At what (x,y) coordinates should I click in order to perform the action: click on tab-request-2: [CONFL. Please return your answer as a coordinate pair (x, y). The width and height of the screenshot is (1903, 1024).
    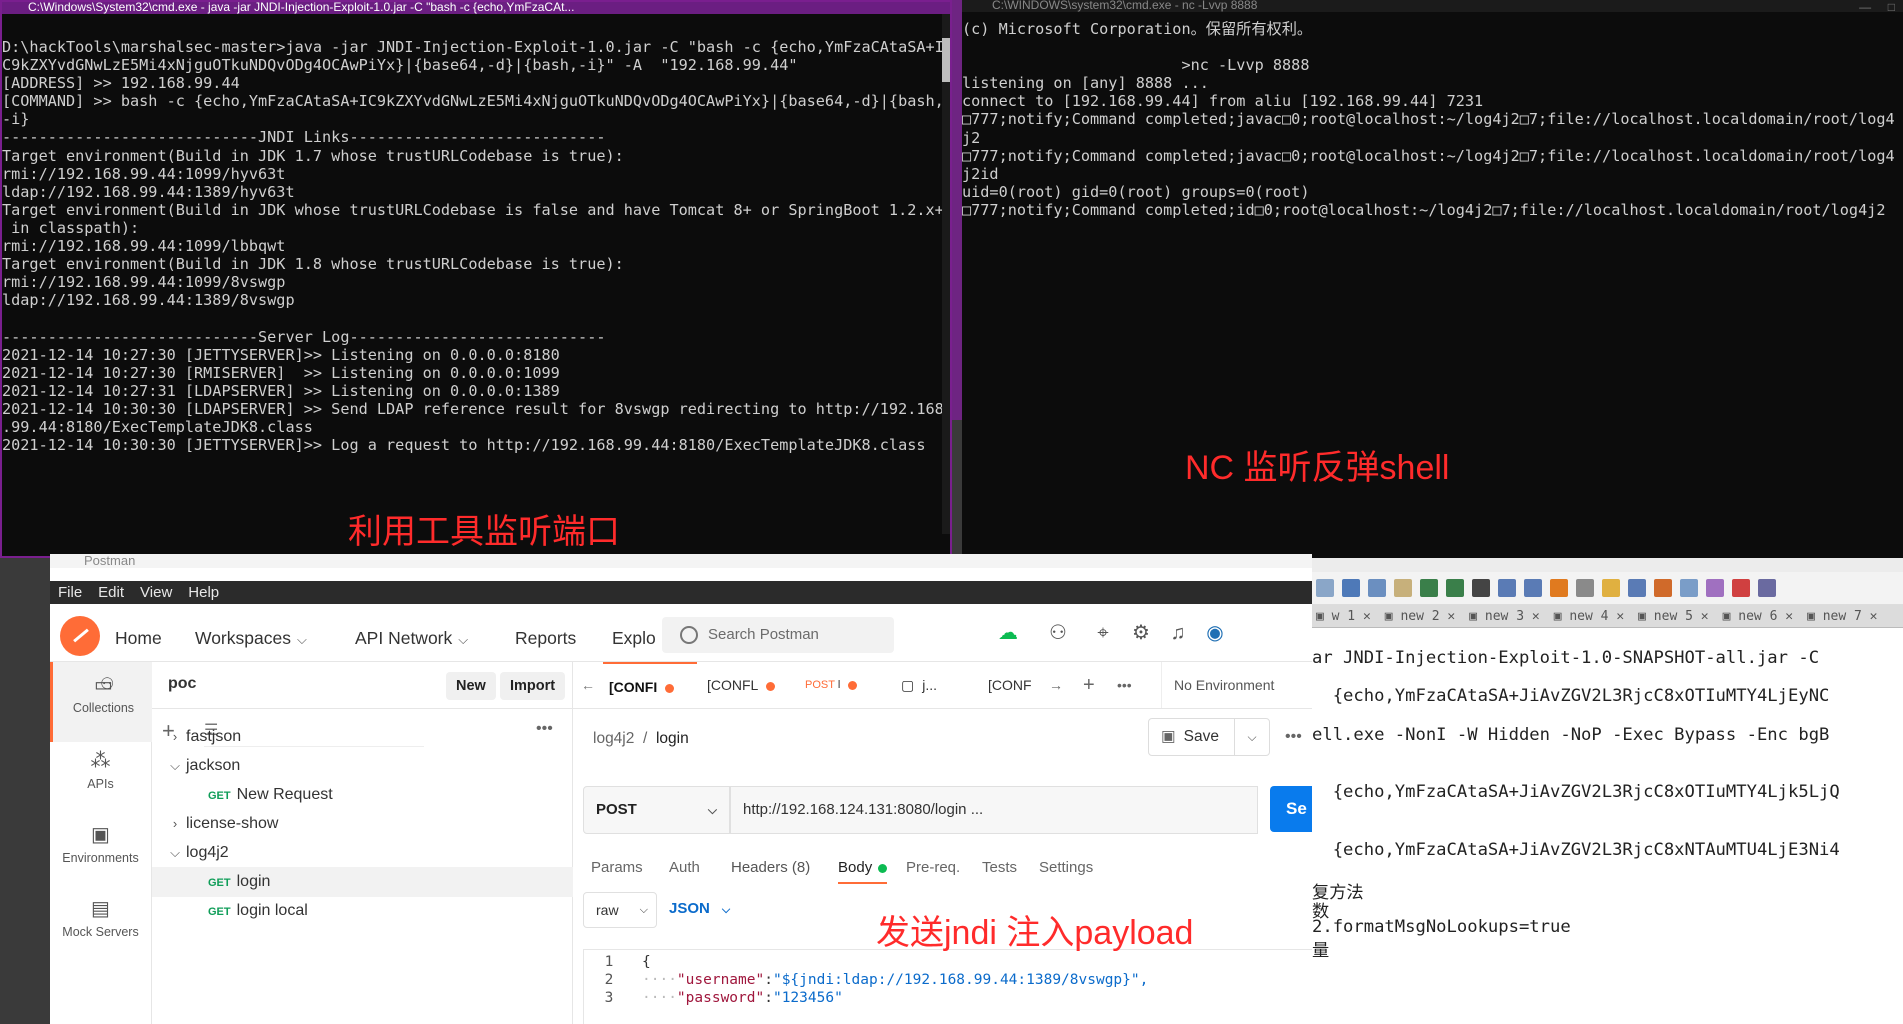
    Looking at the image, I should click on (745, 685).